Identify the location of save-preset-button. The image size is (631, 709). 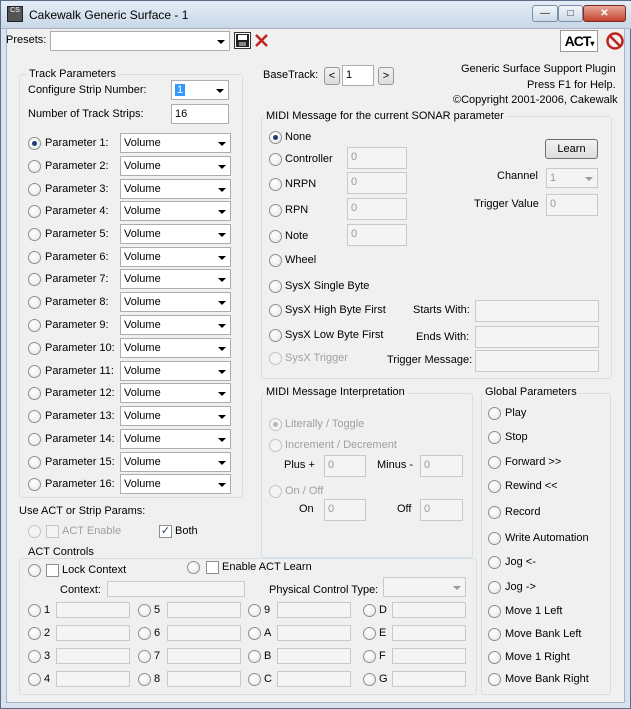
(242, 40).